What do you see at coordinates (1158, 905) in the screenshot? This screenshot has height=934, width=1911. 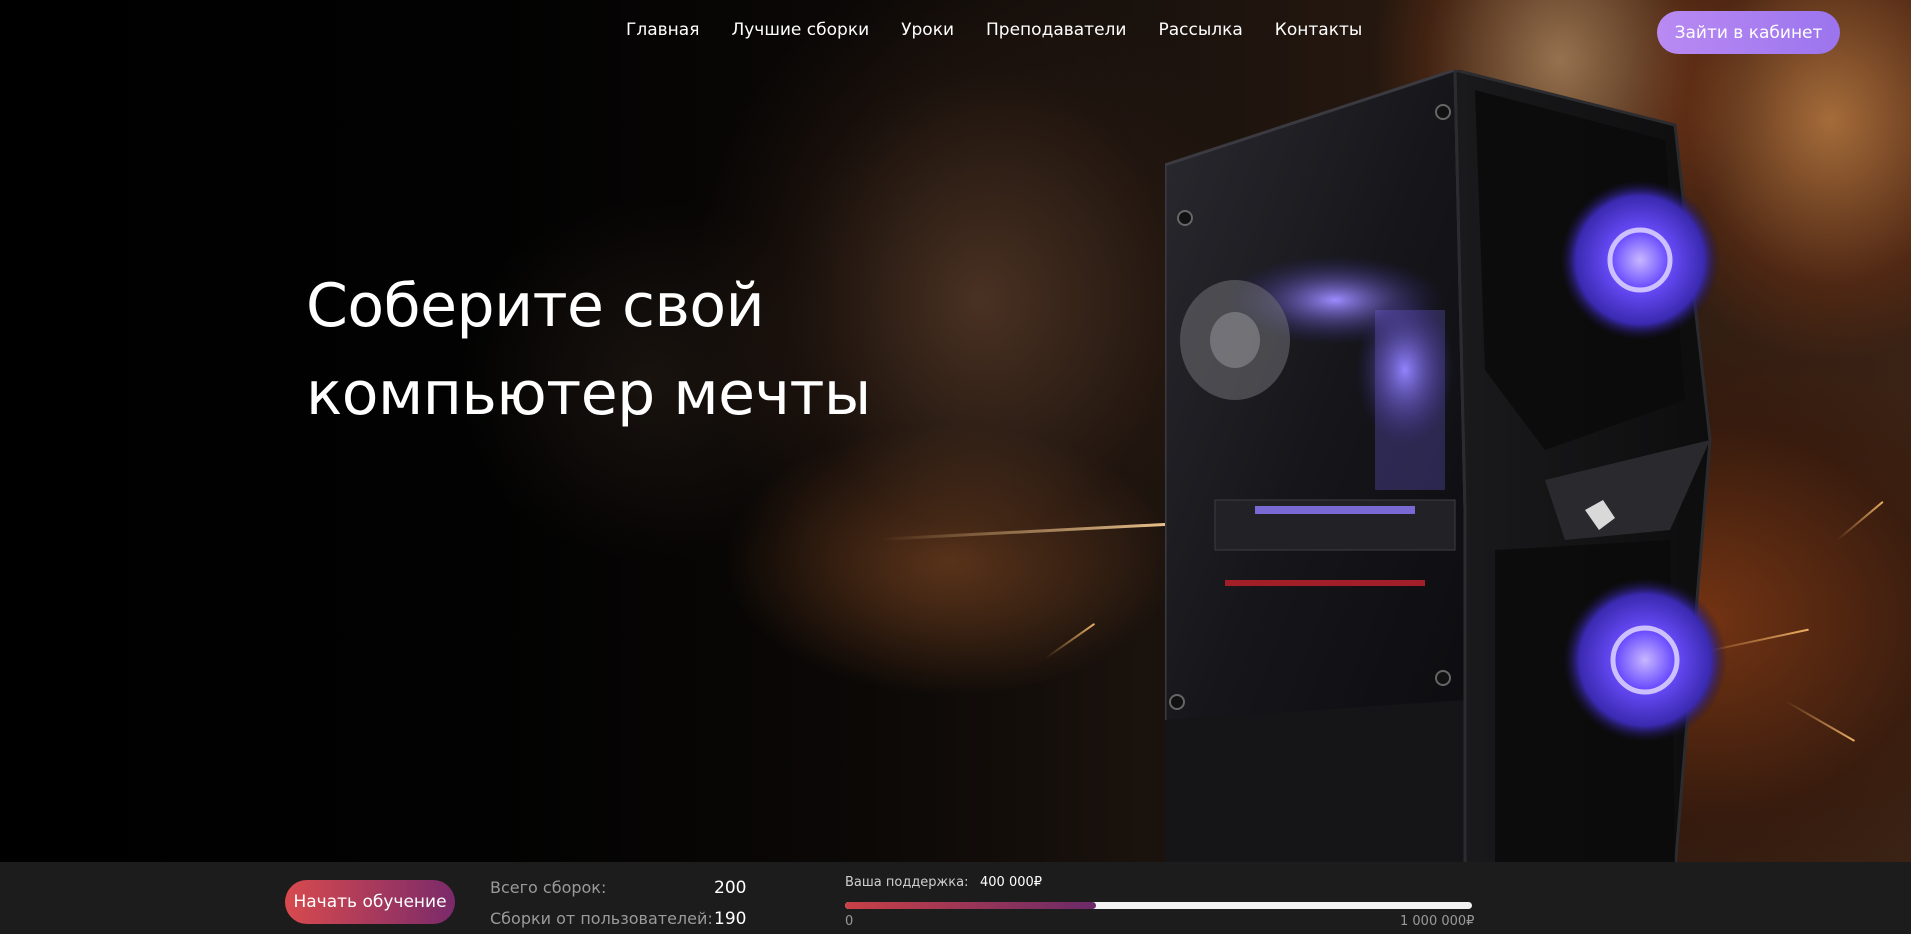 I see `support-progress-bar` at bounding box center [1158, 905].